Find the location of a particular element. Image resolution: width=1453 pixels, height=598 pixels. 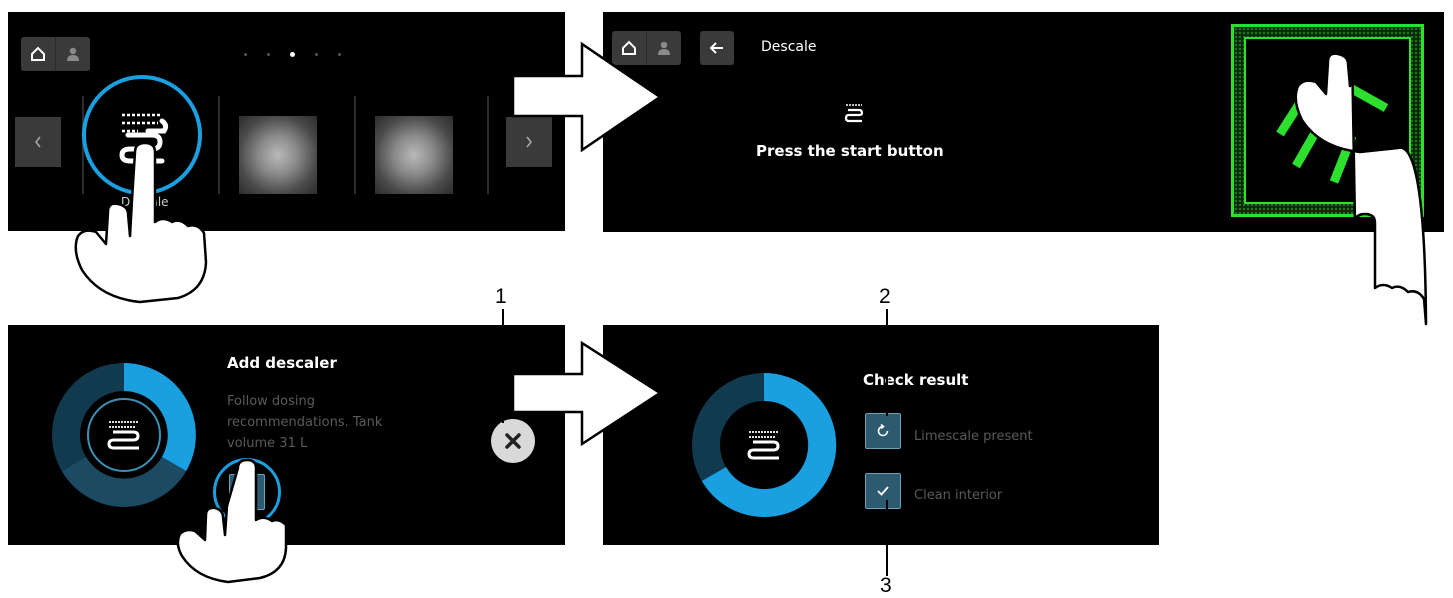

page-dot-active is located at coordinates (292, 54).